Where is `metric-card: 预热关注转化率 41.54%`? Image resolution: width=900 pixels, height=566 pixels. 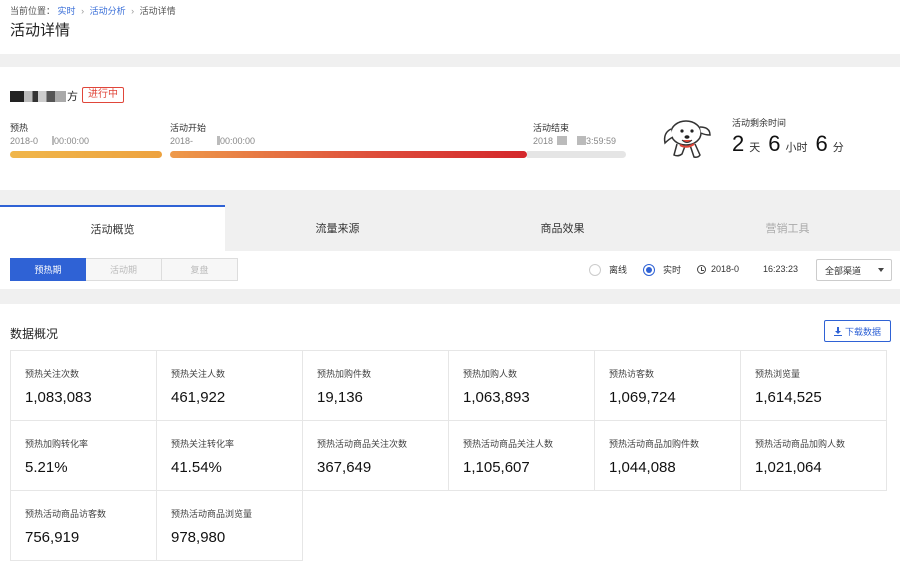 metric-card: 预热关注转化率 41.54% is located at coordinates (229, 455).